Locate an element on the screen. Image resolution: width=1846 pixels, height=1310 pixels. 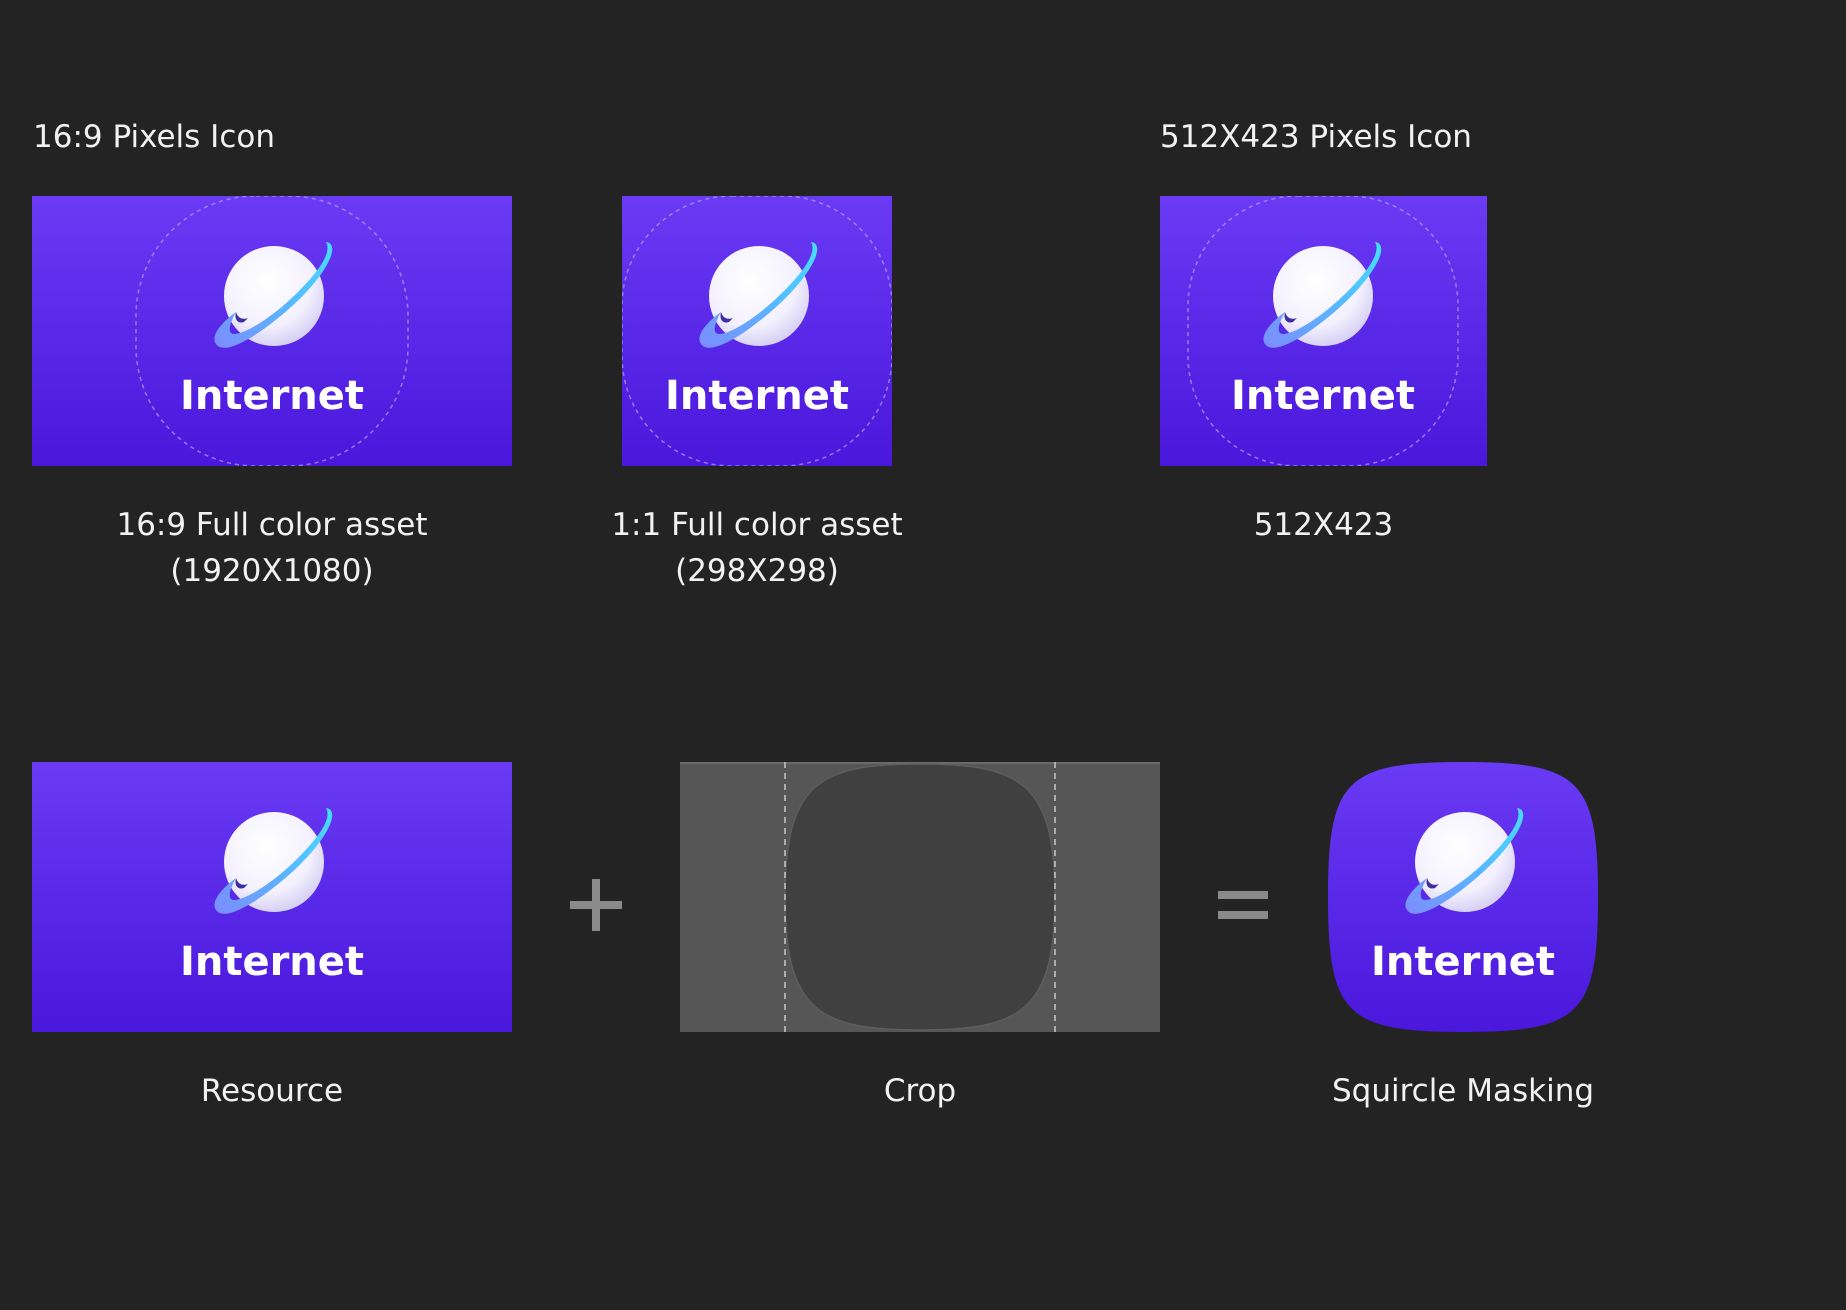
crop-mask-tile is located at coordinates (920, 897).